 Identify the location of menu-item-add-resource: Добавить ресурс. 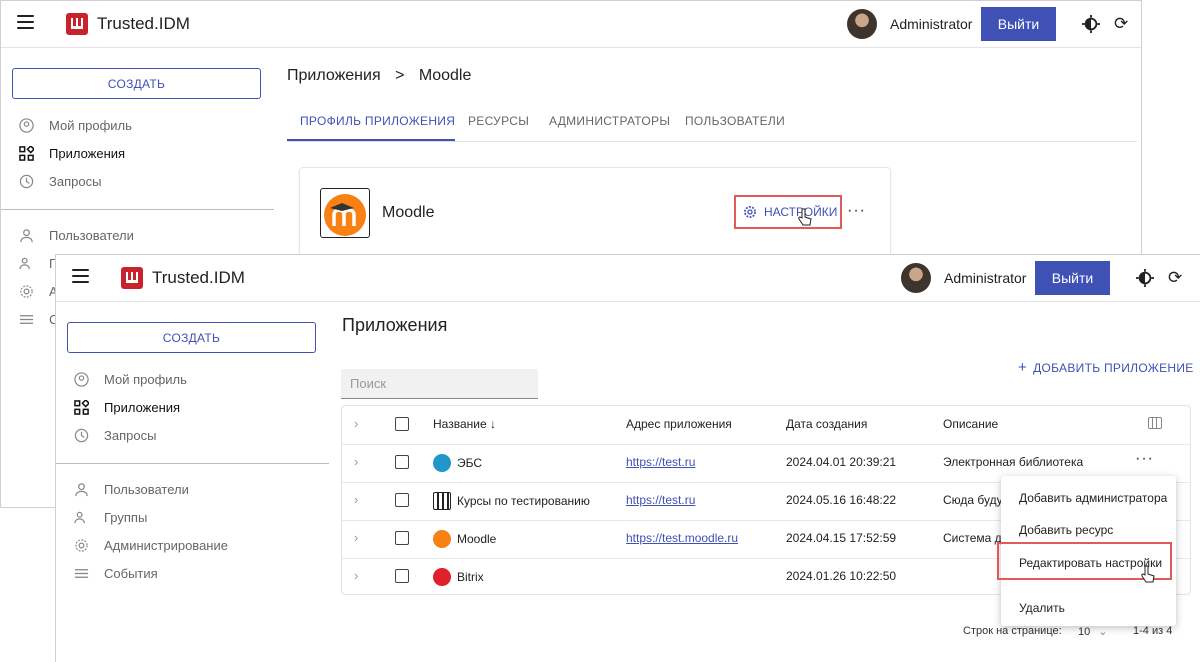
(1066, 530).